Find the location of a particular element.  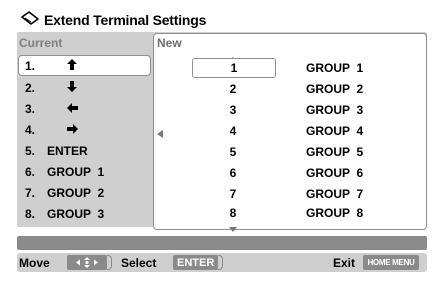

current-item-number: 7. is located at coordinates (30, 192).